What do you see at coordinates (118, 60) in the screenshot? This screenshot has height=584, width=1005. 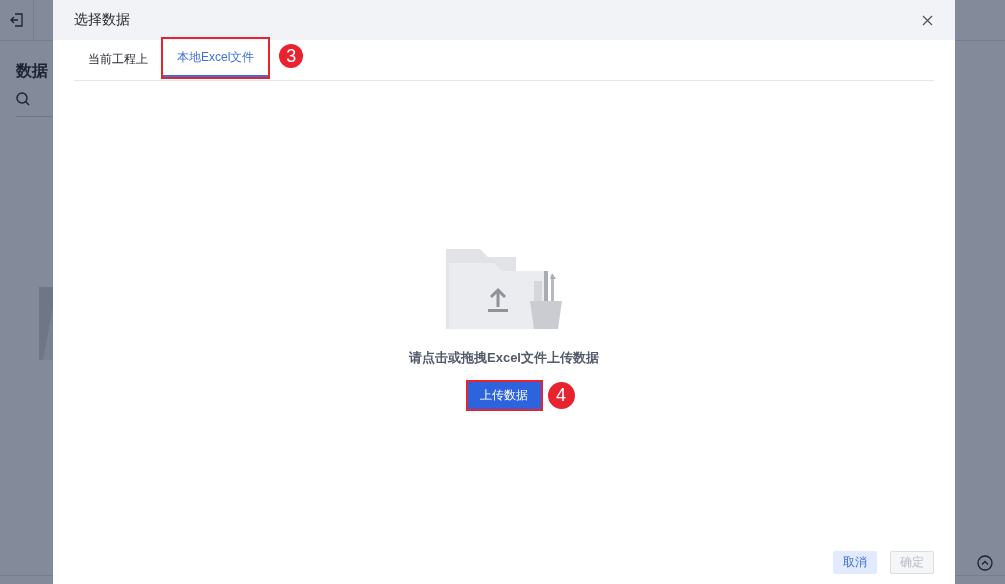 I see `tab: 当前工程上` at bounding box center [118, 60].